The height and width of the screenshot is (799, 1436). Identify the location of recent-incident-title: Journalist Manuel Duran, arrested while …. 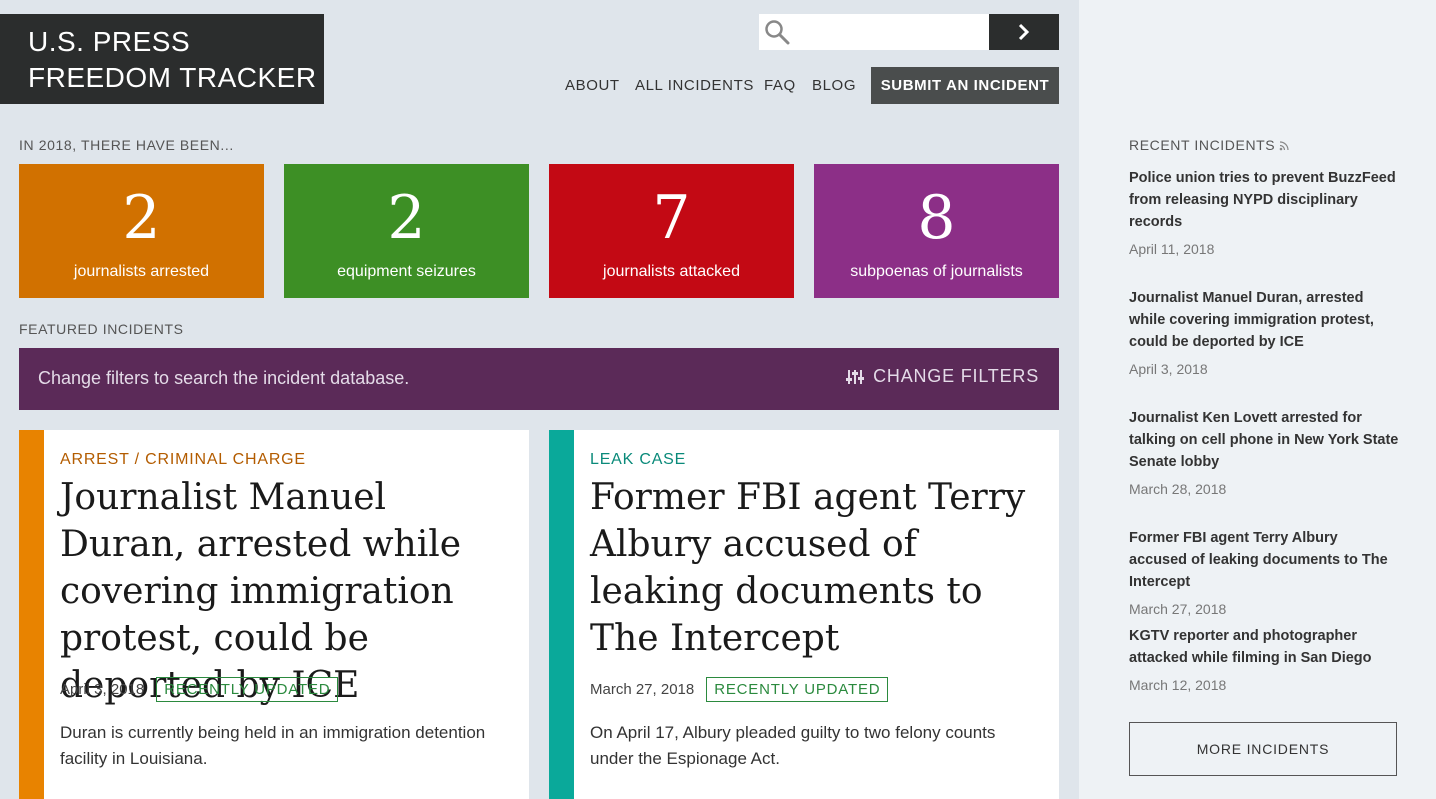
(1264, 320).